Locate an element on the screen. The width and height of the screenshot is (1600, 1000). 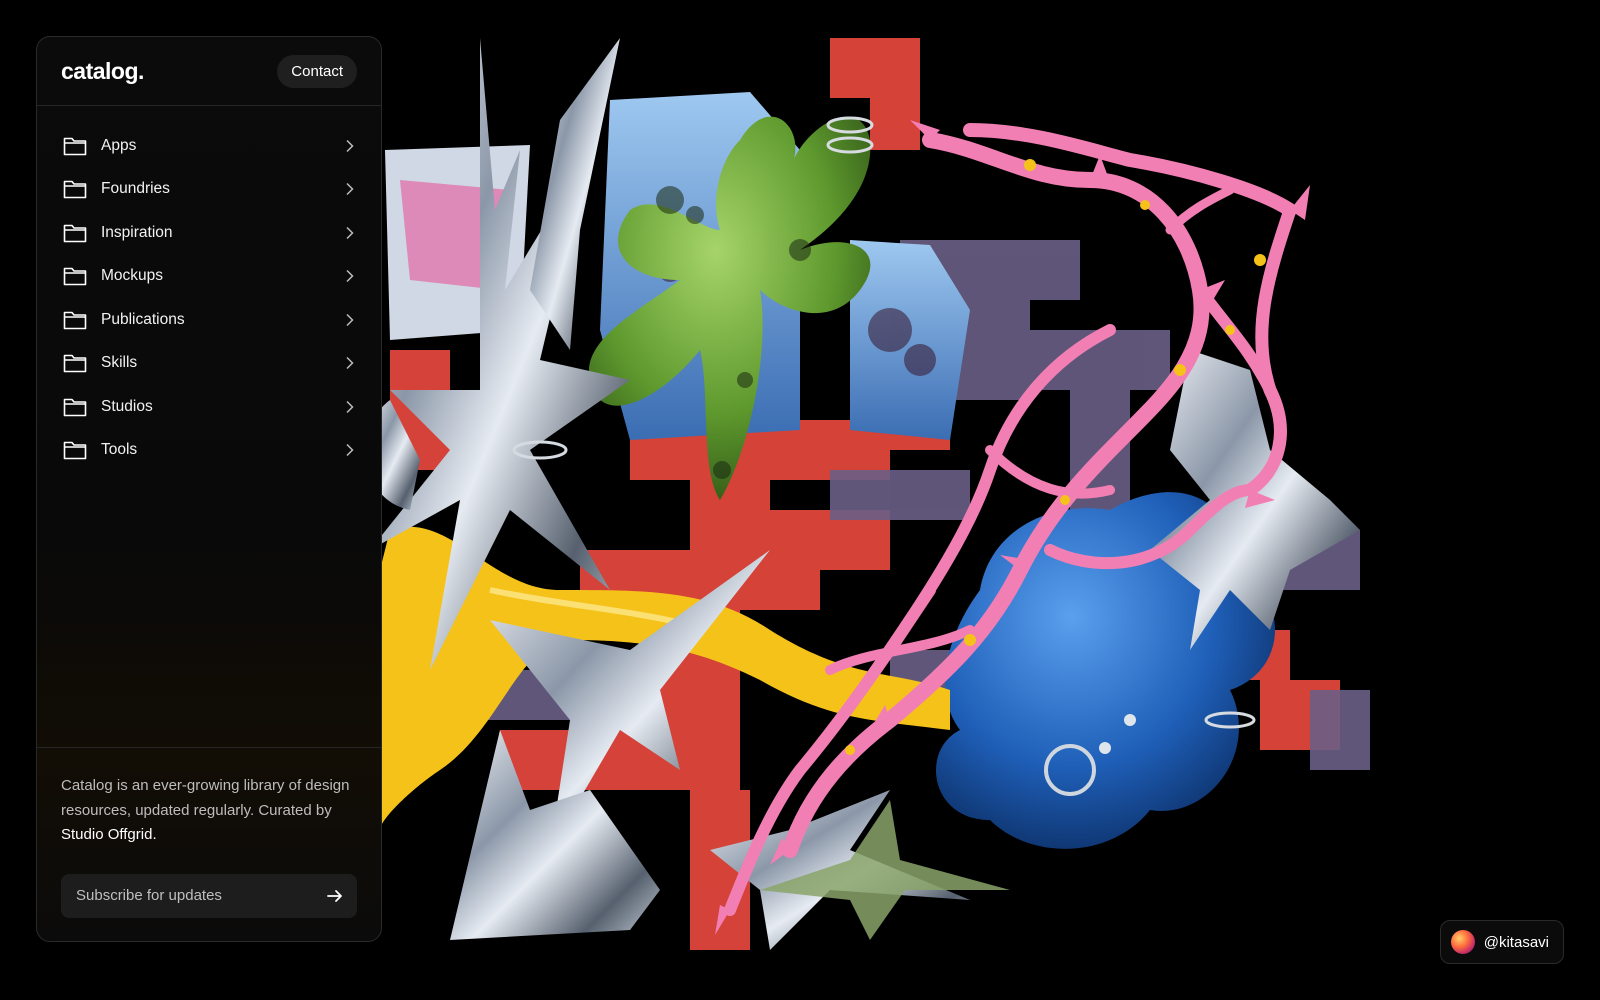
artist-credit: @kitasavi is located at coordinates (1501, 942).